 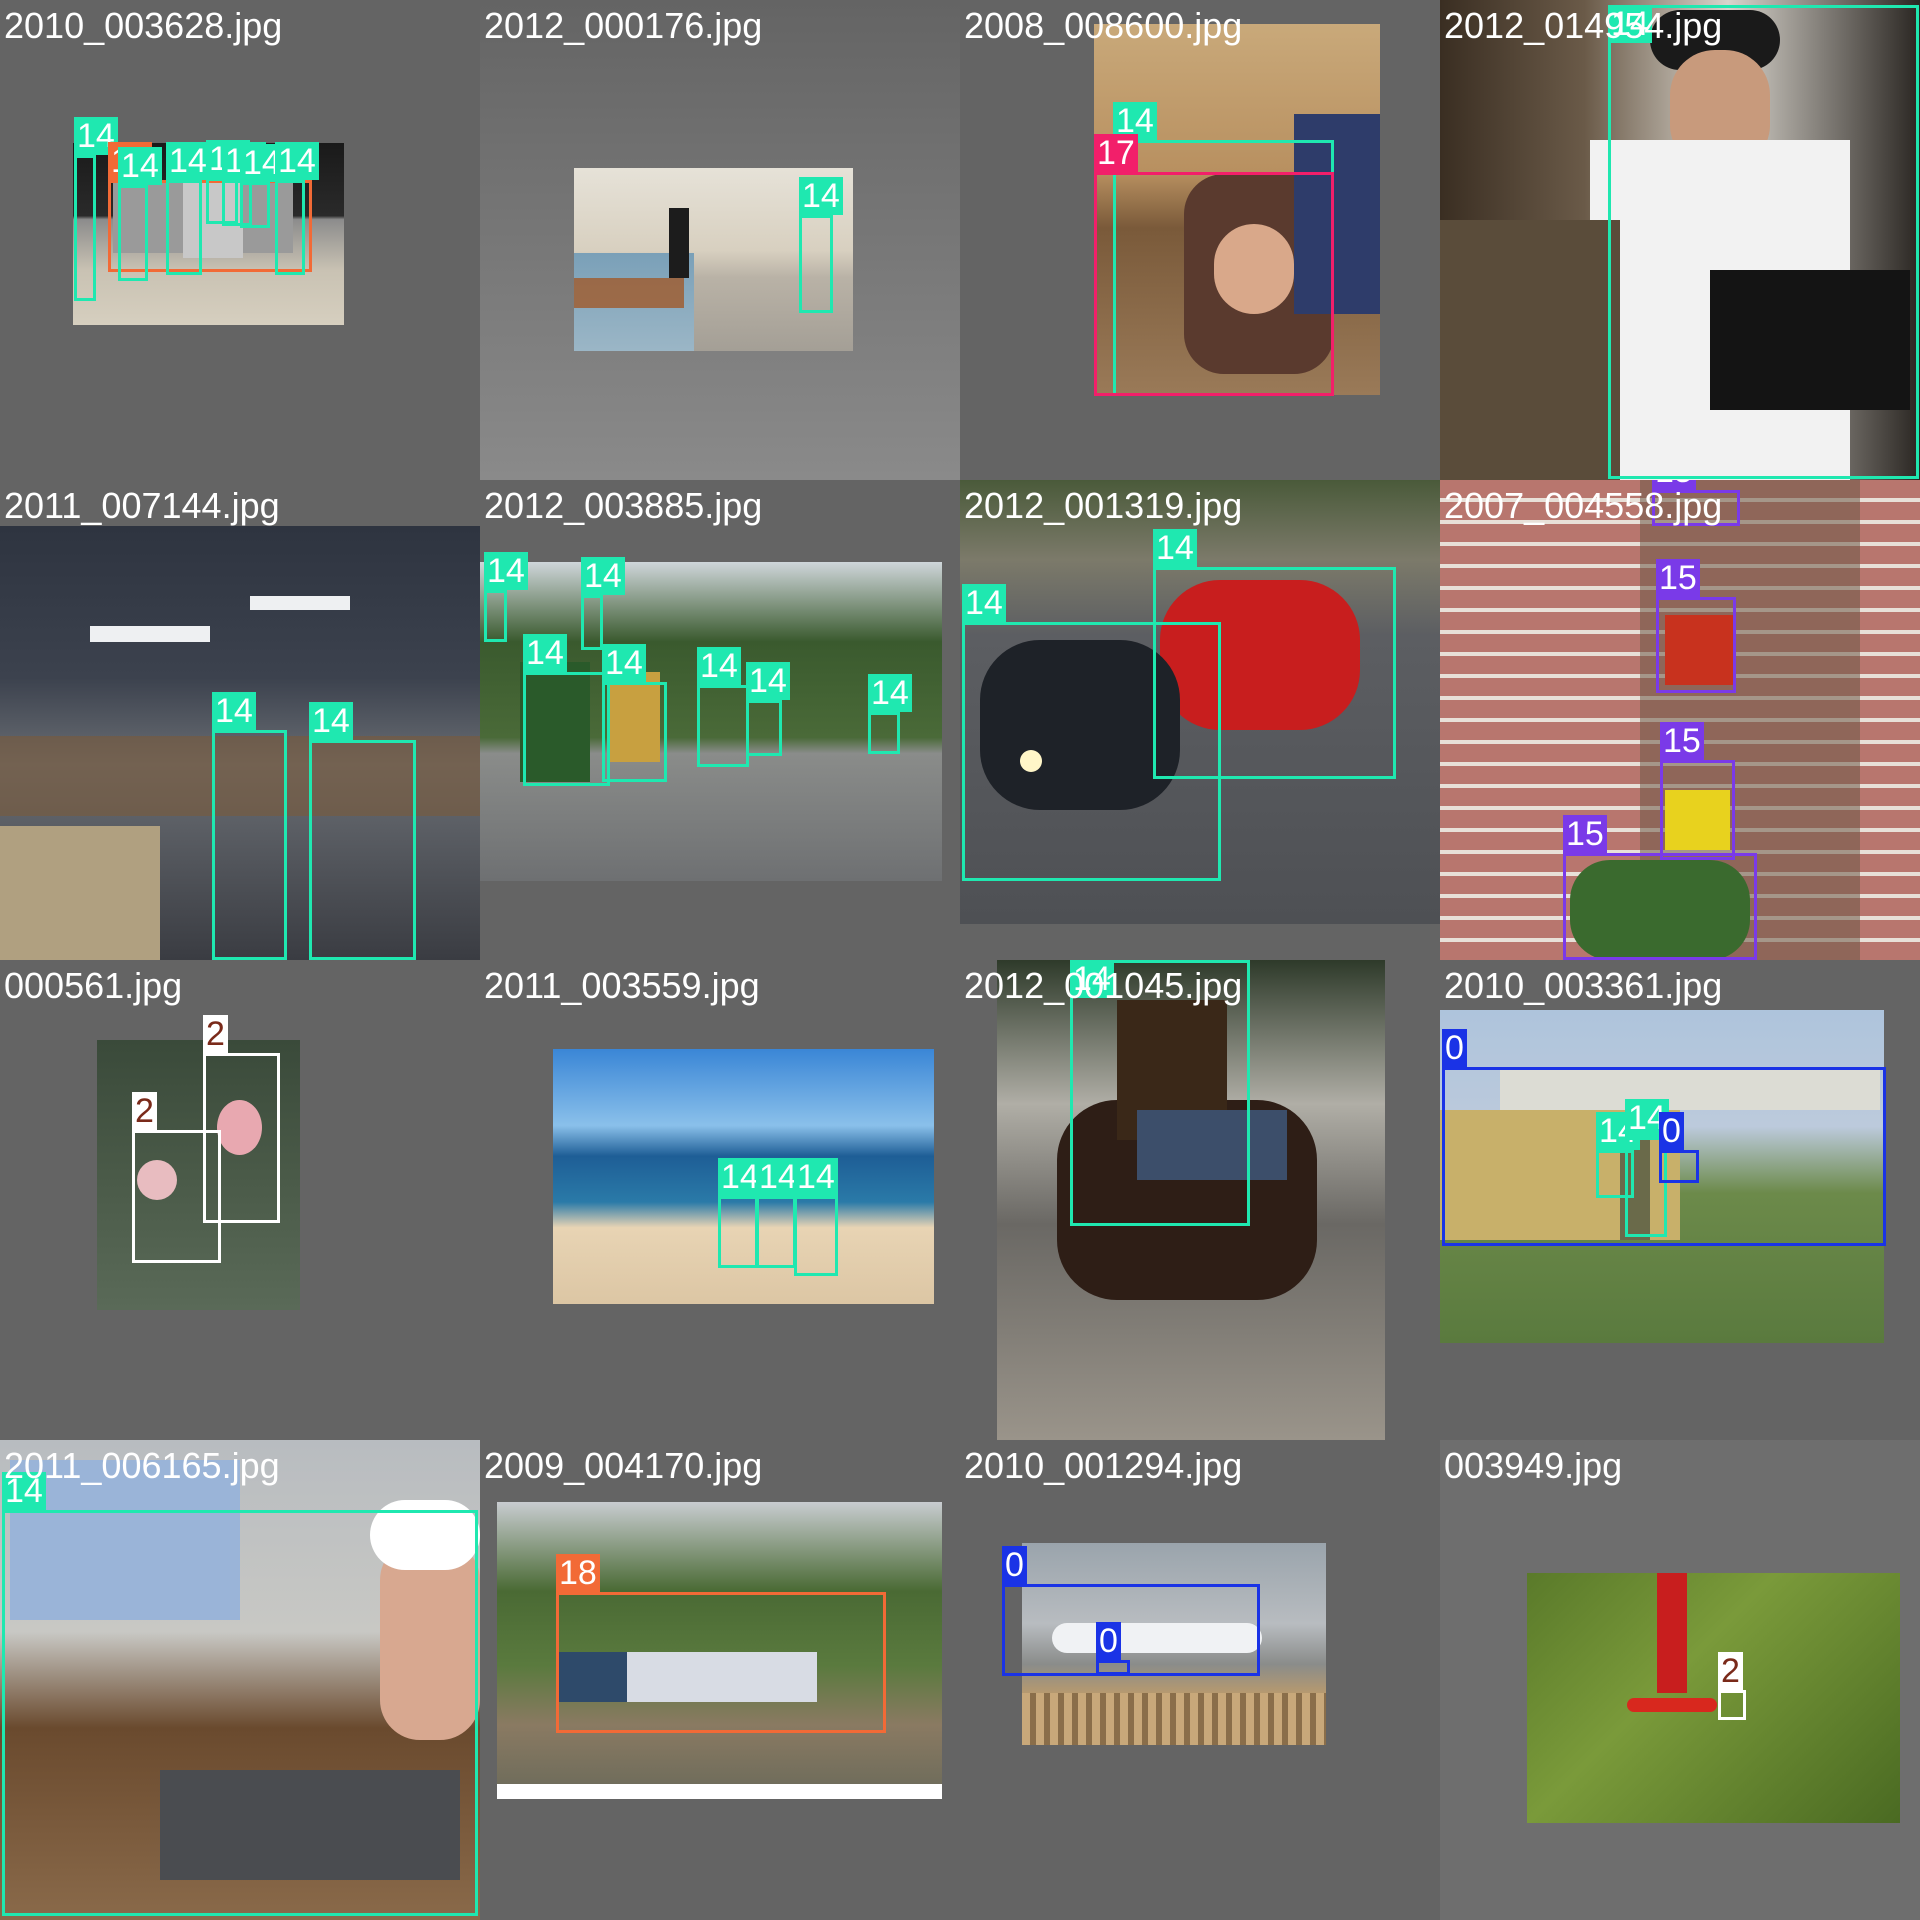 What do you see at coordinates (1680, 720) in the screenshot?
I see `mosaic-tile: 2007_004558.jpg 15 15 15 15` at bounding box center [1680, 720].